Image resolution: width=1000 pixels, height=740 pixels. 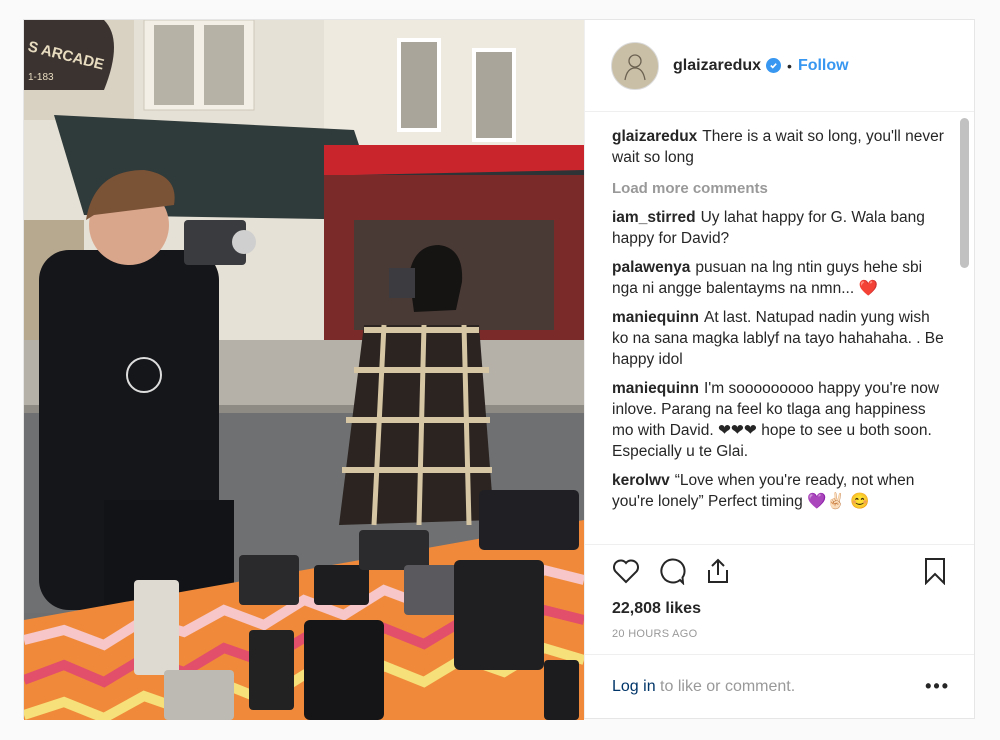 I want to click on post-header: glaizaredux • Follow, so click(x=779, y=66).